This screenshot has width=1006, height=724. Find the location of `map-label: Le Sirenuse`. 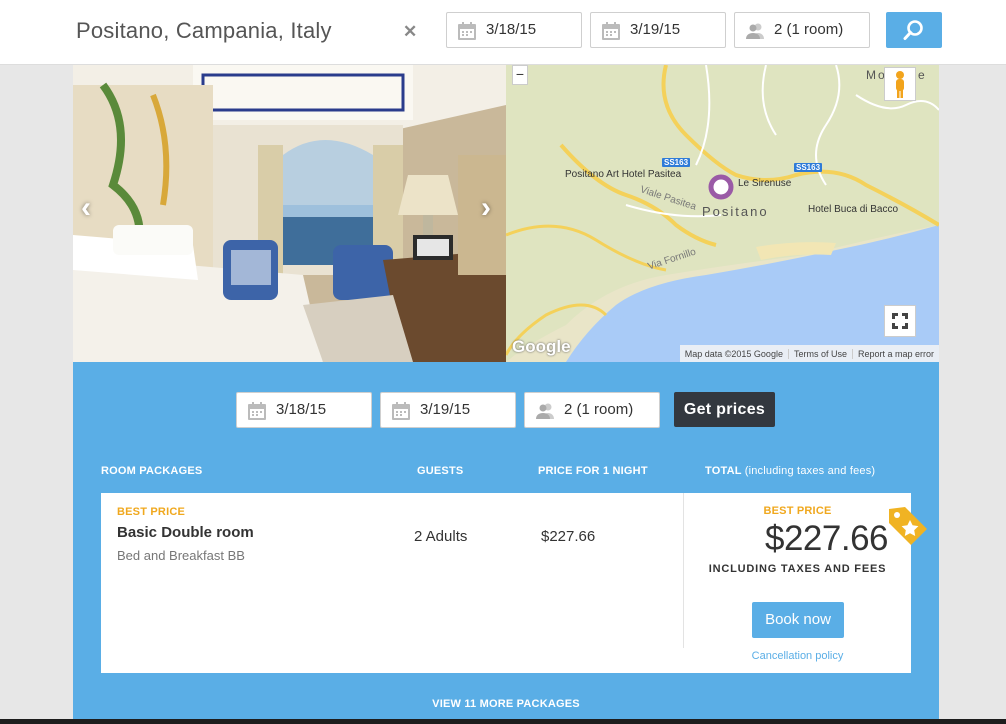

map-label: Le Sirenuse is located at coordinates (765, 183).